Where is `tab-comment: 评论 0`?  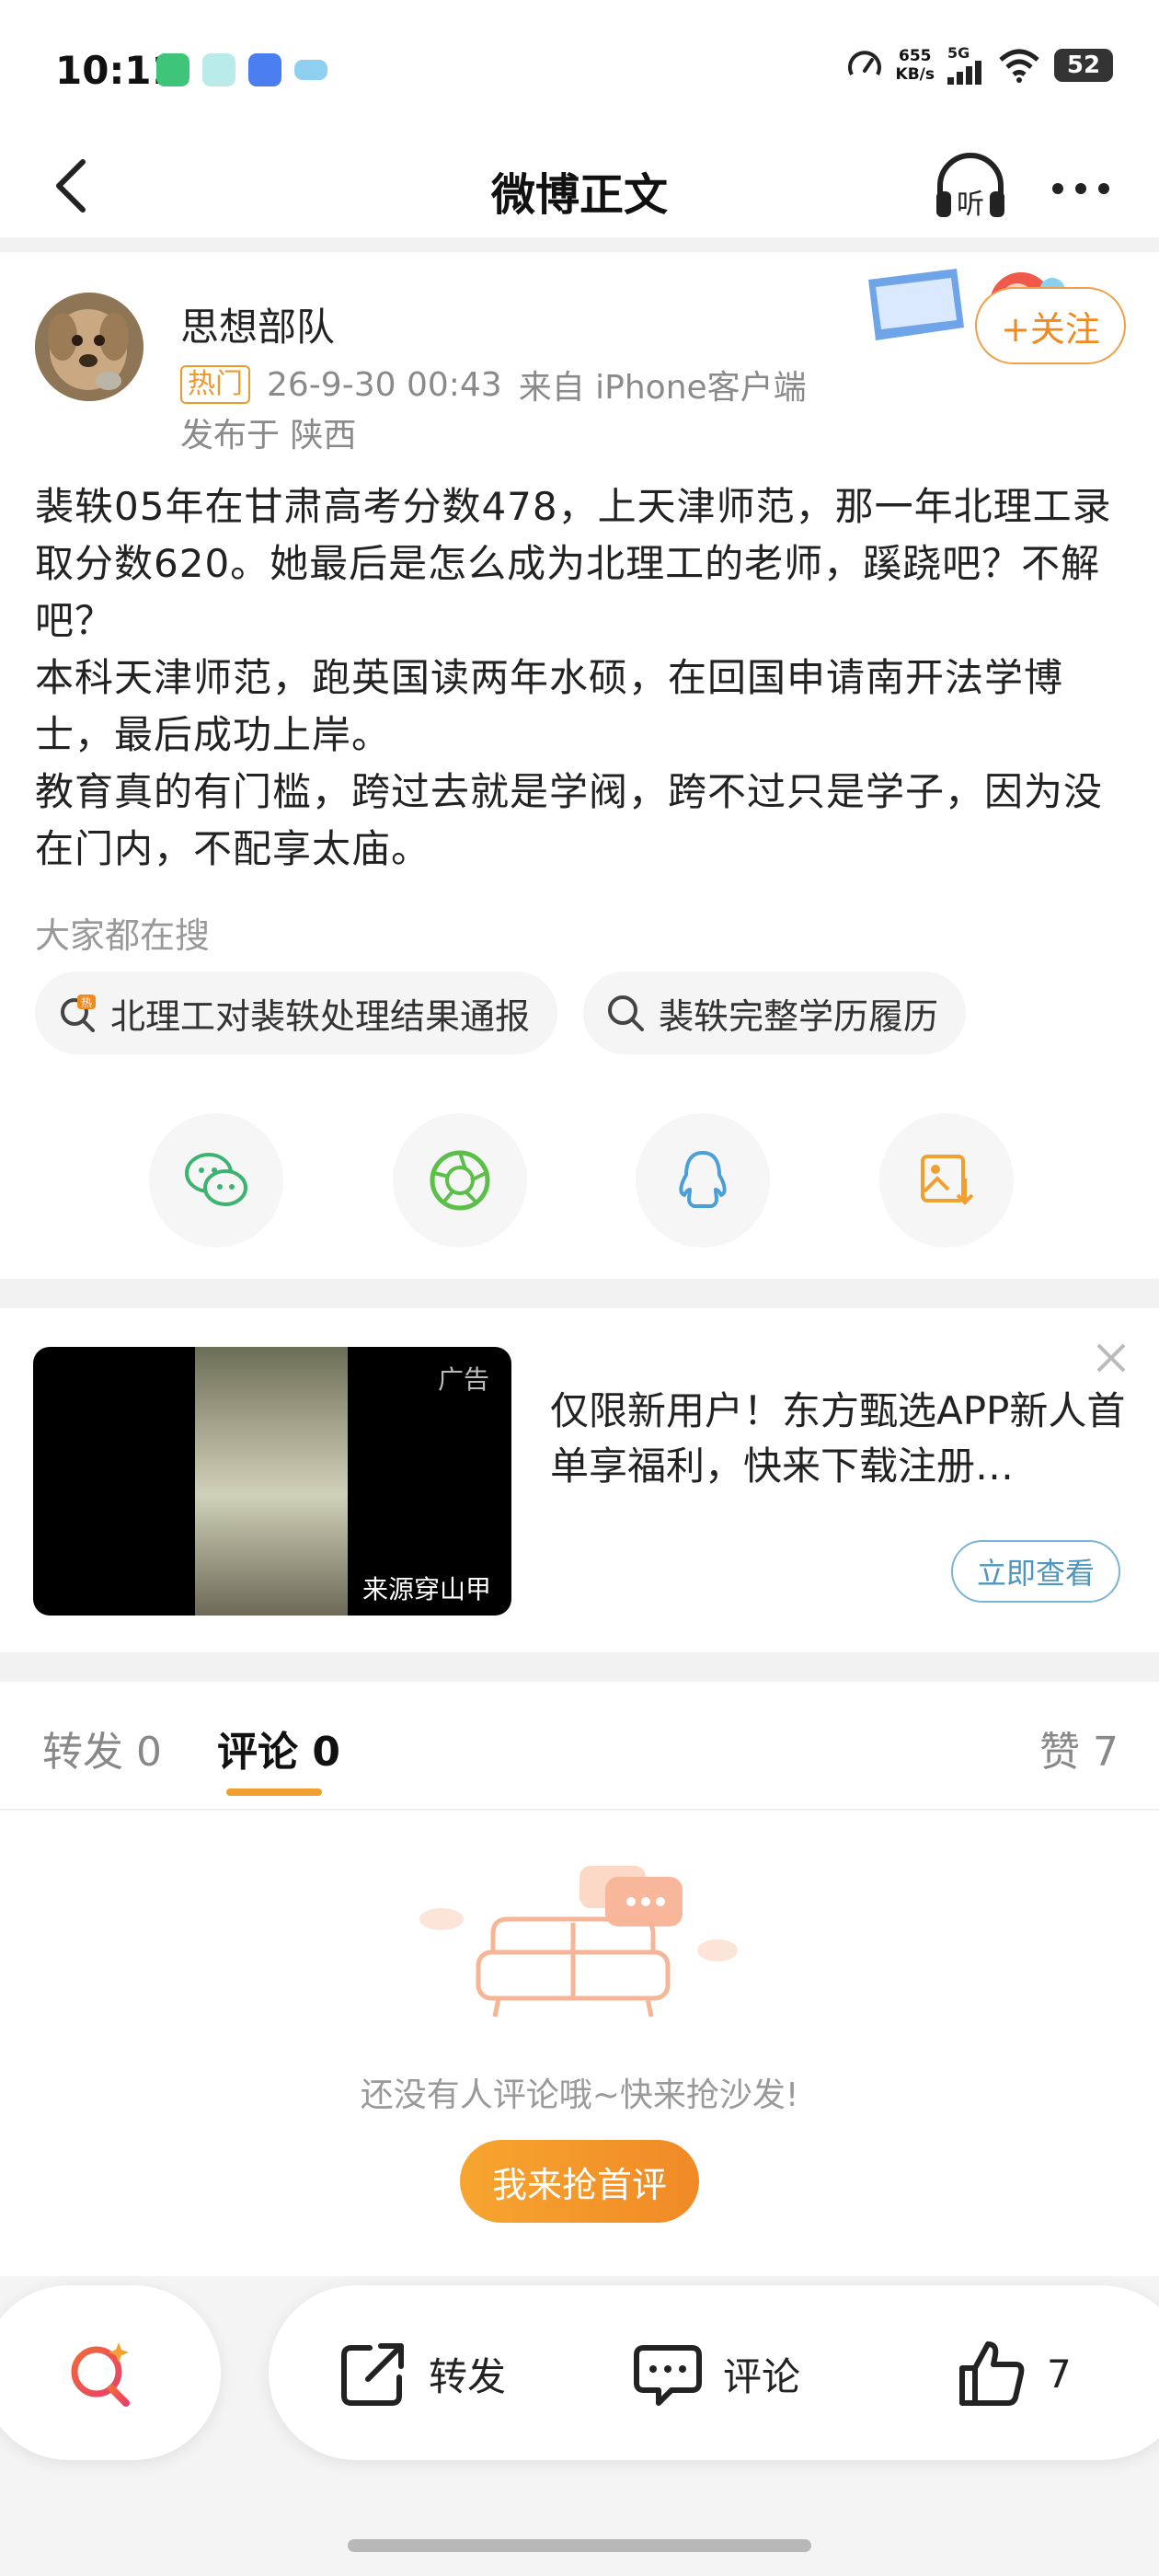
tab-comment: 评论 0 is located at coordinates (278, 1748).